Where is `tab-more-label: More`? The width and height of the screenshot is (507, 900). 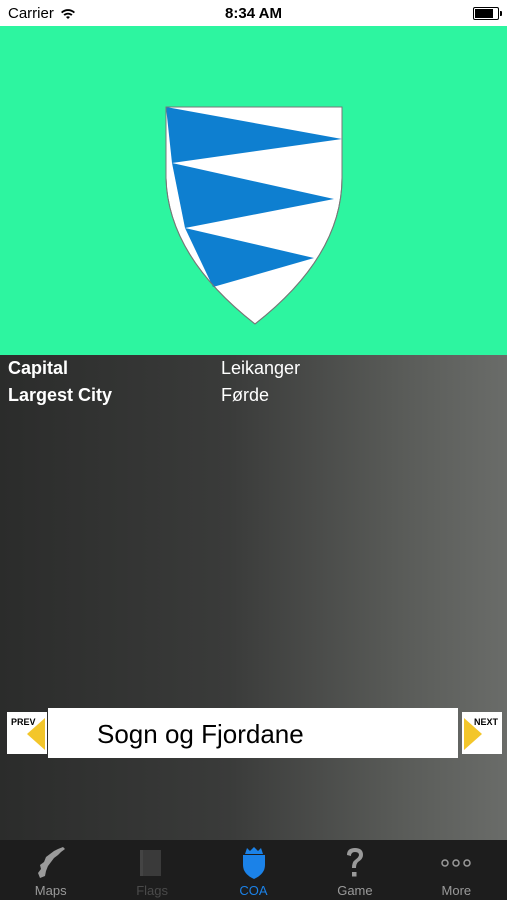 tab-more-label: More is located at coordinates (456, 890).